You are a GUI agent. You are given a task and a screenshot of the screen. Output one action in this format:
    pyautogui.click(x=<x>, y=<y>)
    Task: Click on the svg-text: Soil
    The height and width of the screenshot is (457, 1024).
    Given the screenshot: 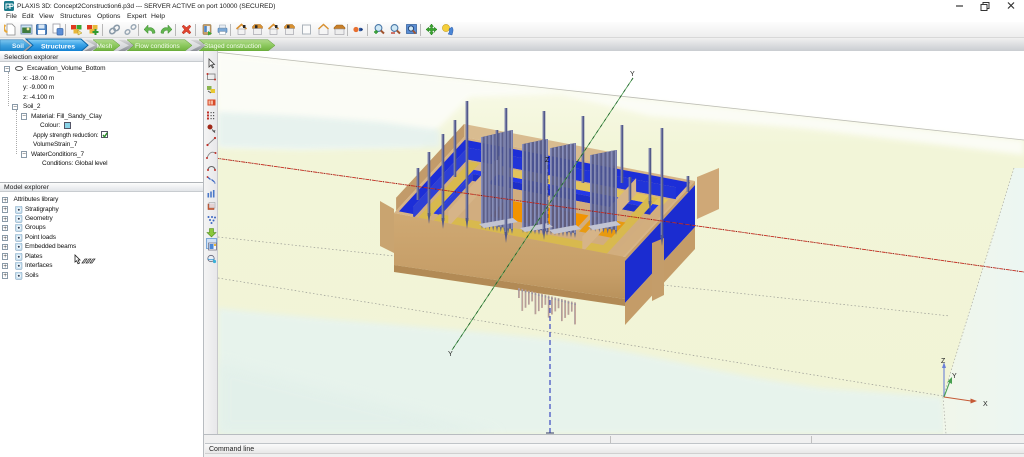 What is the action you would take?
    pyautogui.click(x=18, y=46)
    